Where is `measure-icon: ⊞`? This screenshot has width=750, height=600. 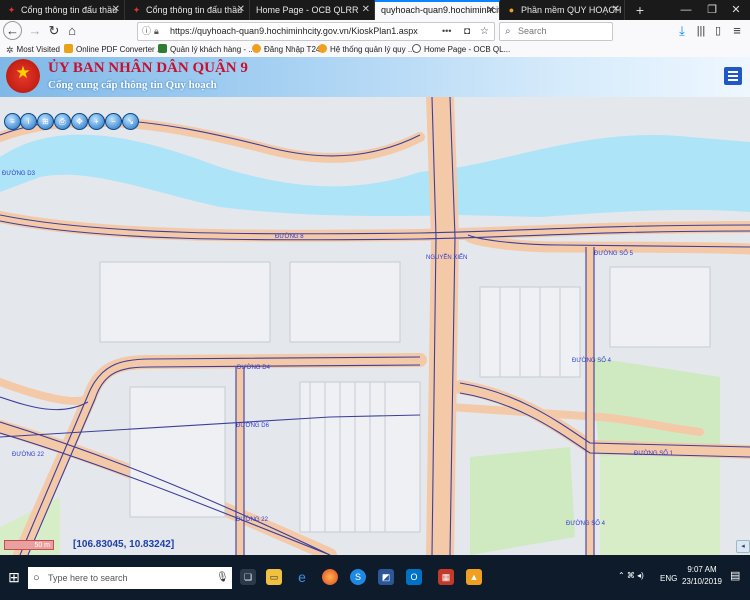 measure-icon: ⊞ is located at coordinates (45, 121).